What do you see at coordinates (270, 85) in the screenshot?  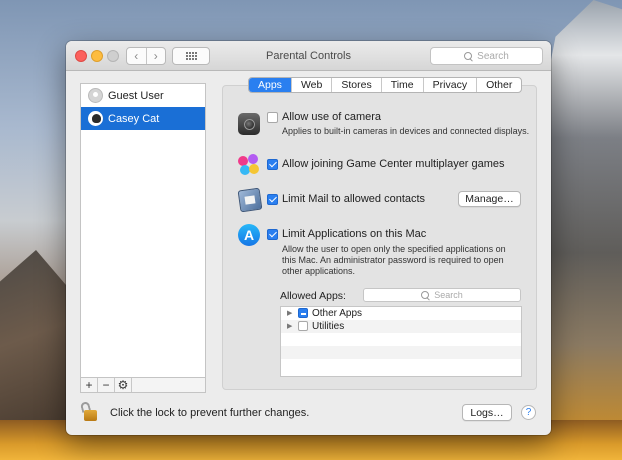 I see `tab-apps: Apps` at bounding box center [270, 85].